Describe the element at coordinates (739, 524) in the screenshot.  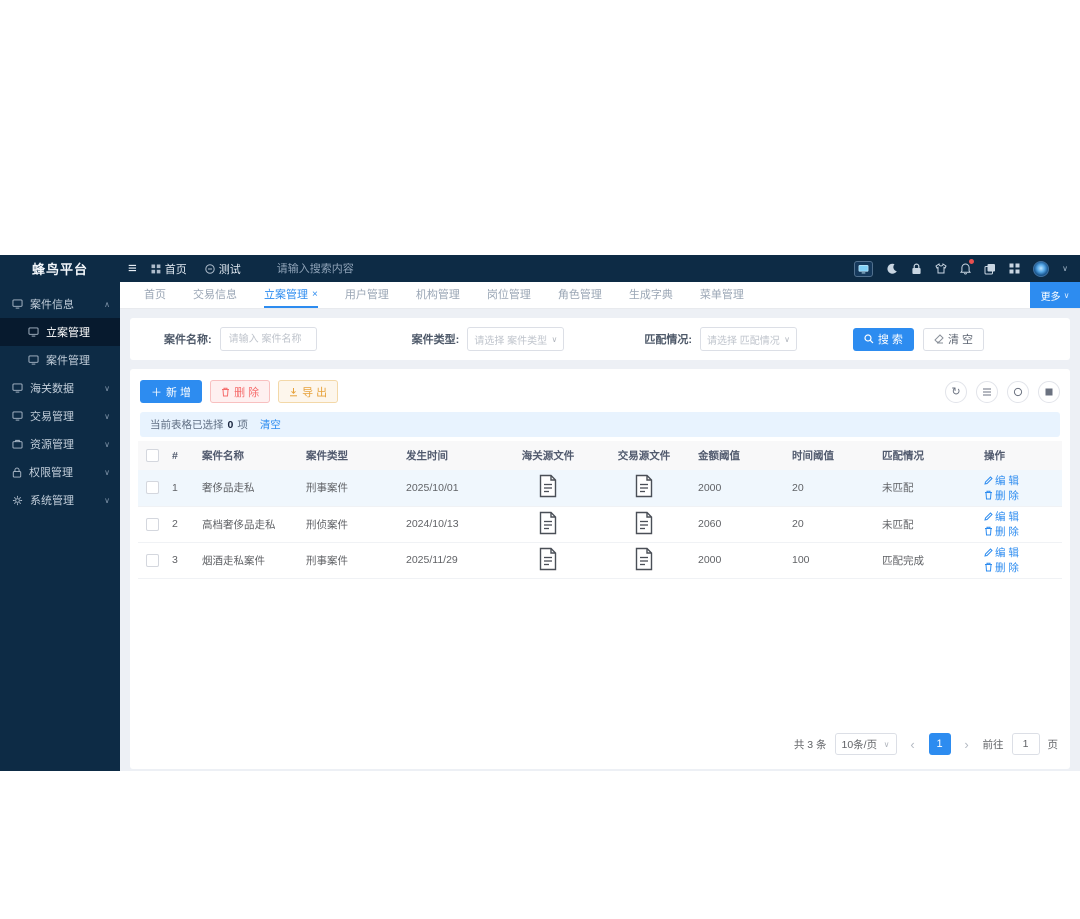
I see `cell-amount: 2060` at that location.